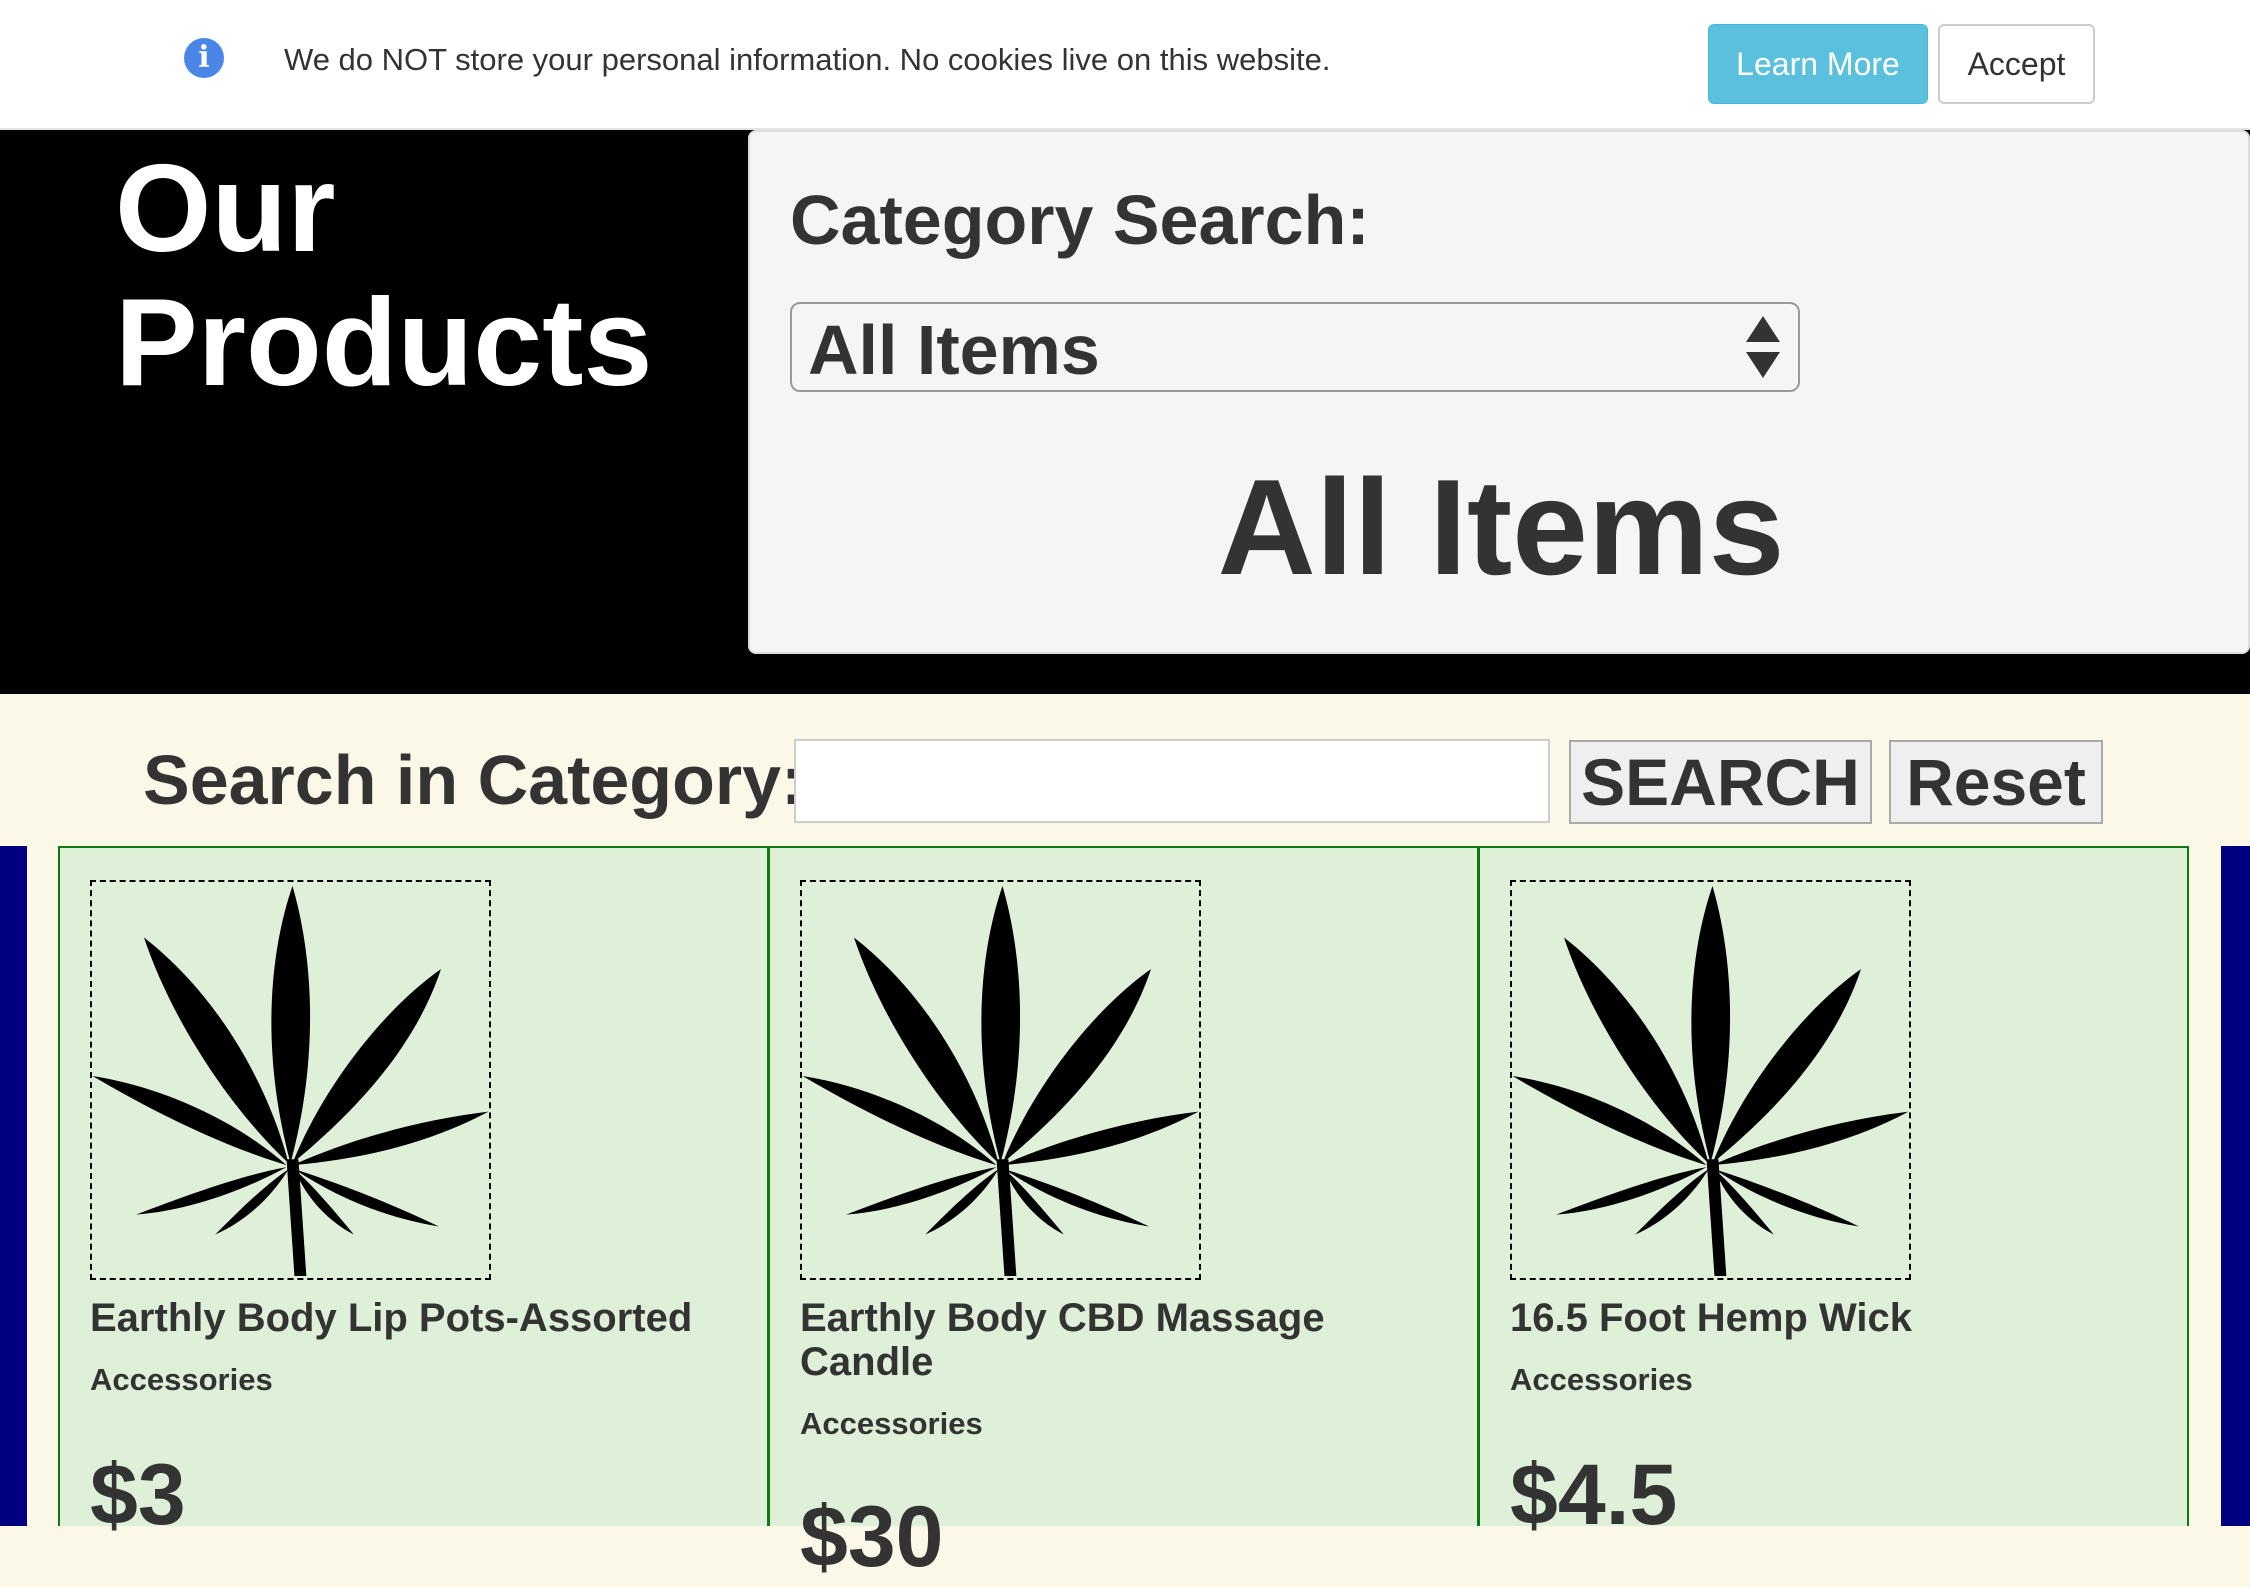 Image resolution: width=2250 pixels, height=1587 pixels. What do you see at coordinates (1110, 1340) in the screenshot?
I see `product-name: Earthly Body CBD Massage Candle` at bounding box center [1110, 1340].